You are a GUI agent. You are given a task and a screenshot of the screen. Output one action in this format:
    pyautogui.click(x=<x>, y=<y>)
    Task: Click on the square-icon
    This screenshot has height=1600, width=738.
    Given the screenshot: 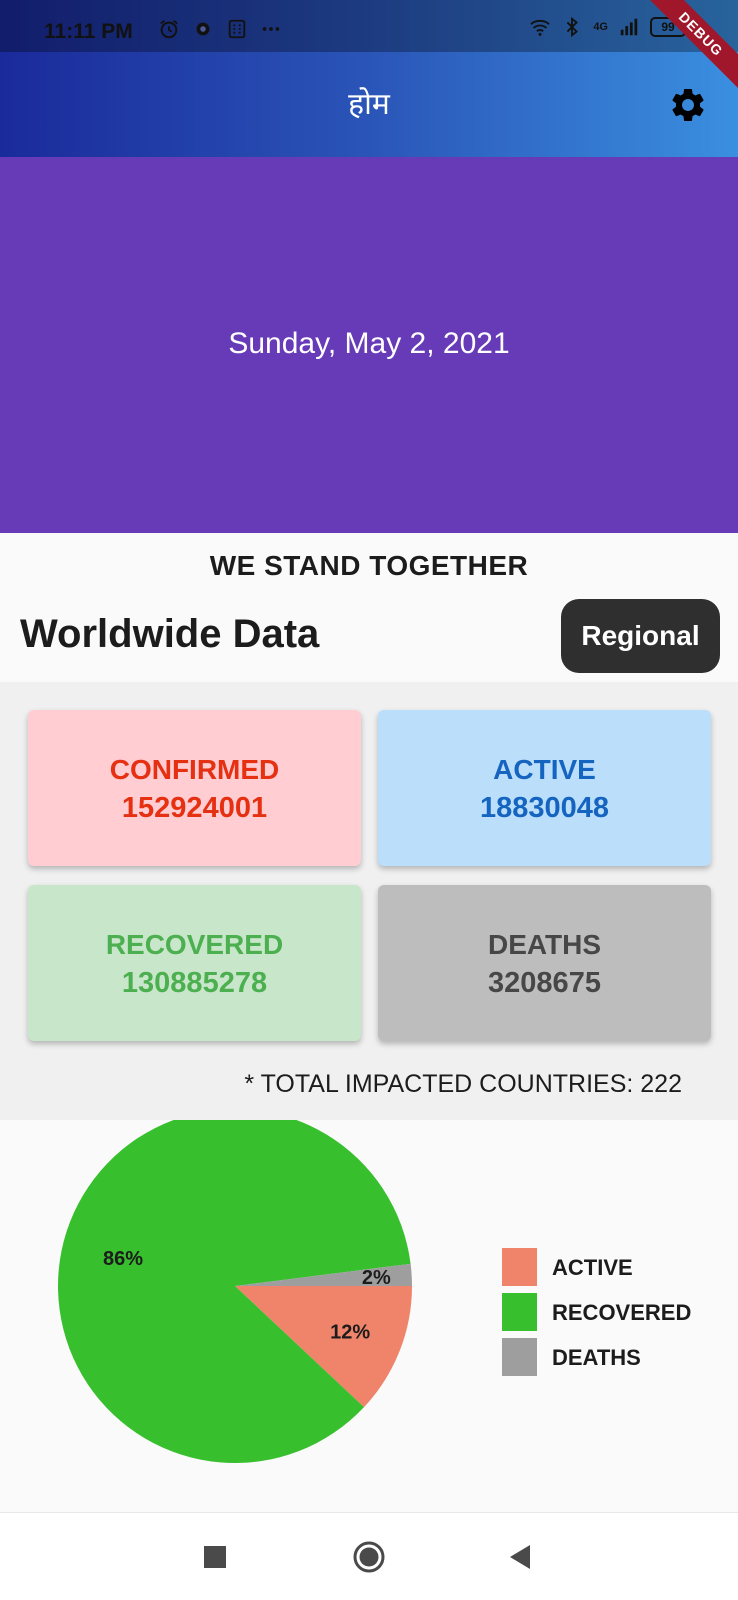 What is the action you would take?
    pyautogui.click(x=215, y=1557)
    